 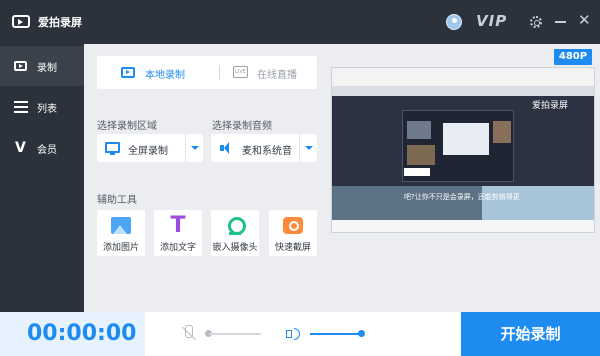 I want to click on embed-camera-button: 嵌入摄像头, so click(x=235, y=233).